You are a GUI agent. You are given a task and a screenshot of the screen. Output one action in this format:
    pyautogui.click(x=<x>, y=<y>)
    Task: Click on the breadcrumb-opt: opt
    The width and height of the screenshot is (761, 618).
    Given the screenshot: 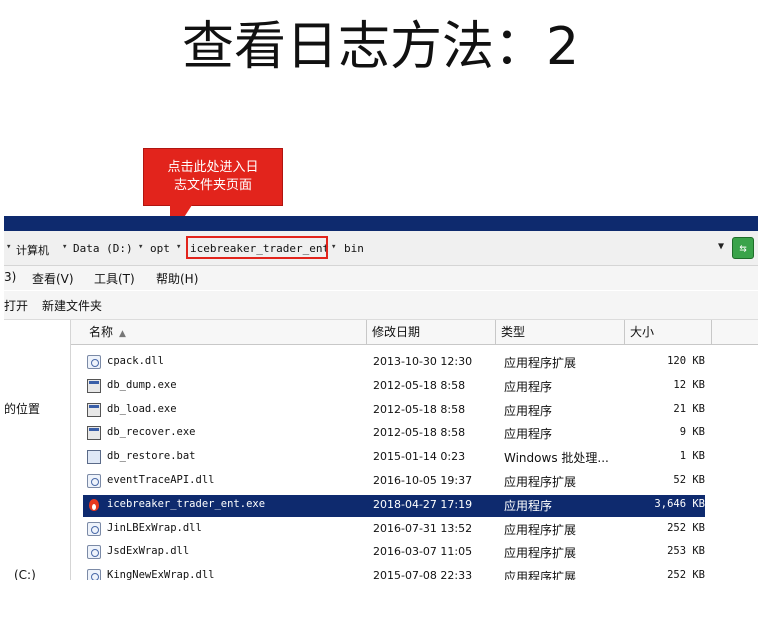 What is the action you would take?
    pyautogui.click(x=160, y=248)
    